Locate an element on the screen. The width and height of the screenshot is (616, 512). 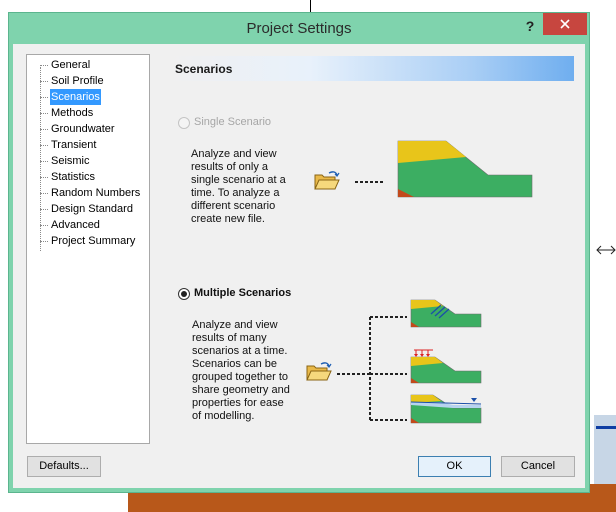
dialog-title: Project Settings is located at coordinates (299, 28).